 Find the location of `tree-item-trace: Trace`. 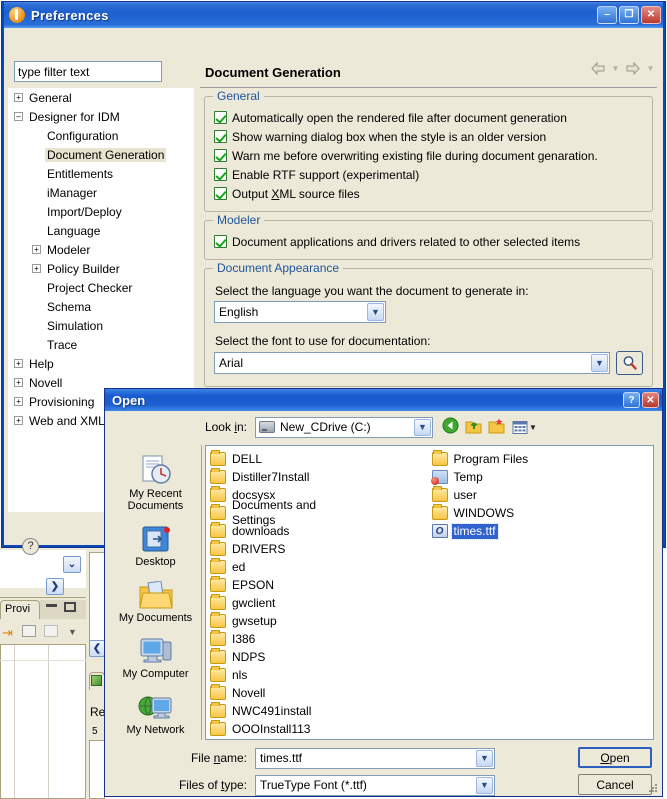

tree-item-trace: Trace is located at coordinates (101, 344).